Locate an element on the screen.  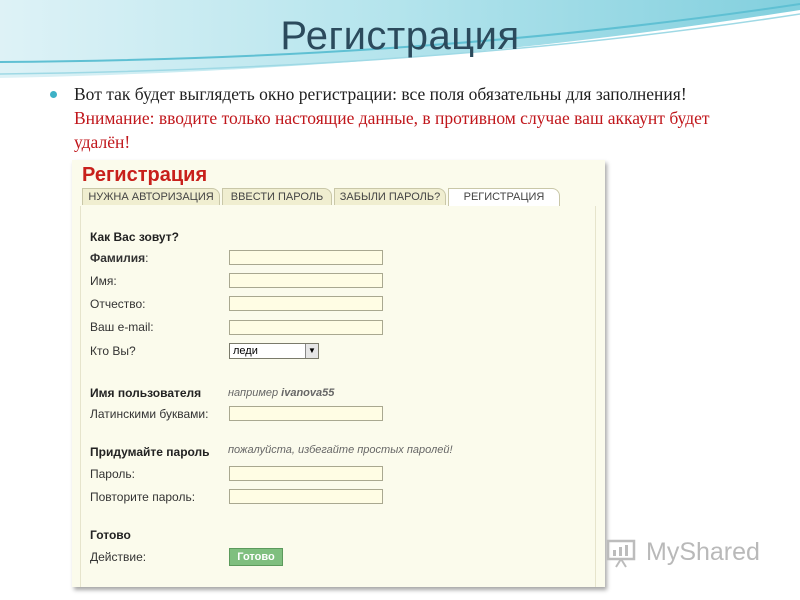
repeat-password-input is located at coordinates (306, 496).